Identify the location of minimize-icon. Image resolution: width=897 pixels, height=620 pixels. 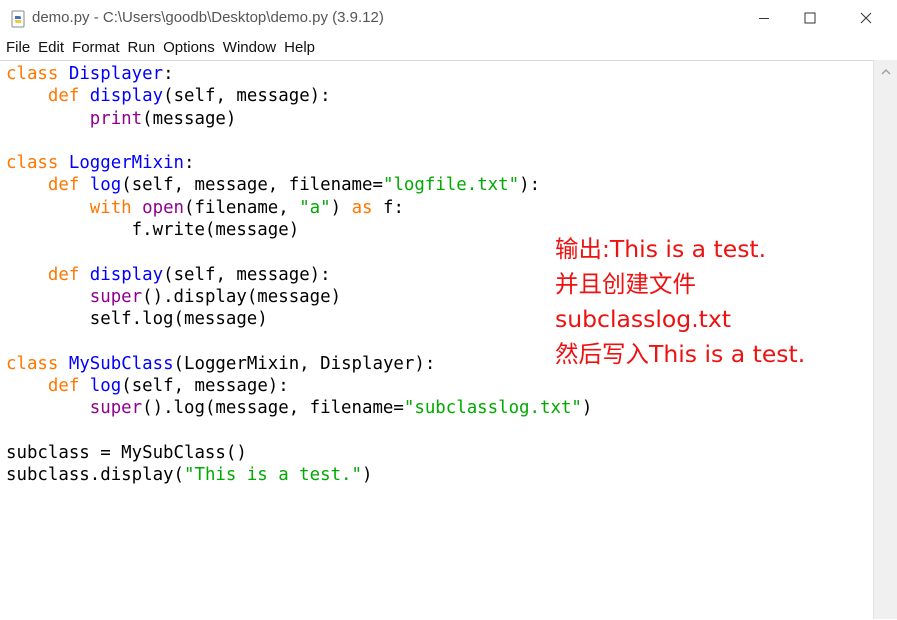
(764, 18).